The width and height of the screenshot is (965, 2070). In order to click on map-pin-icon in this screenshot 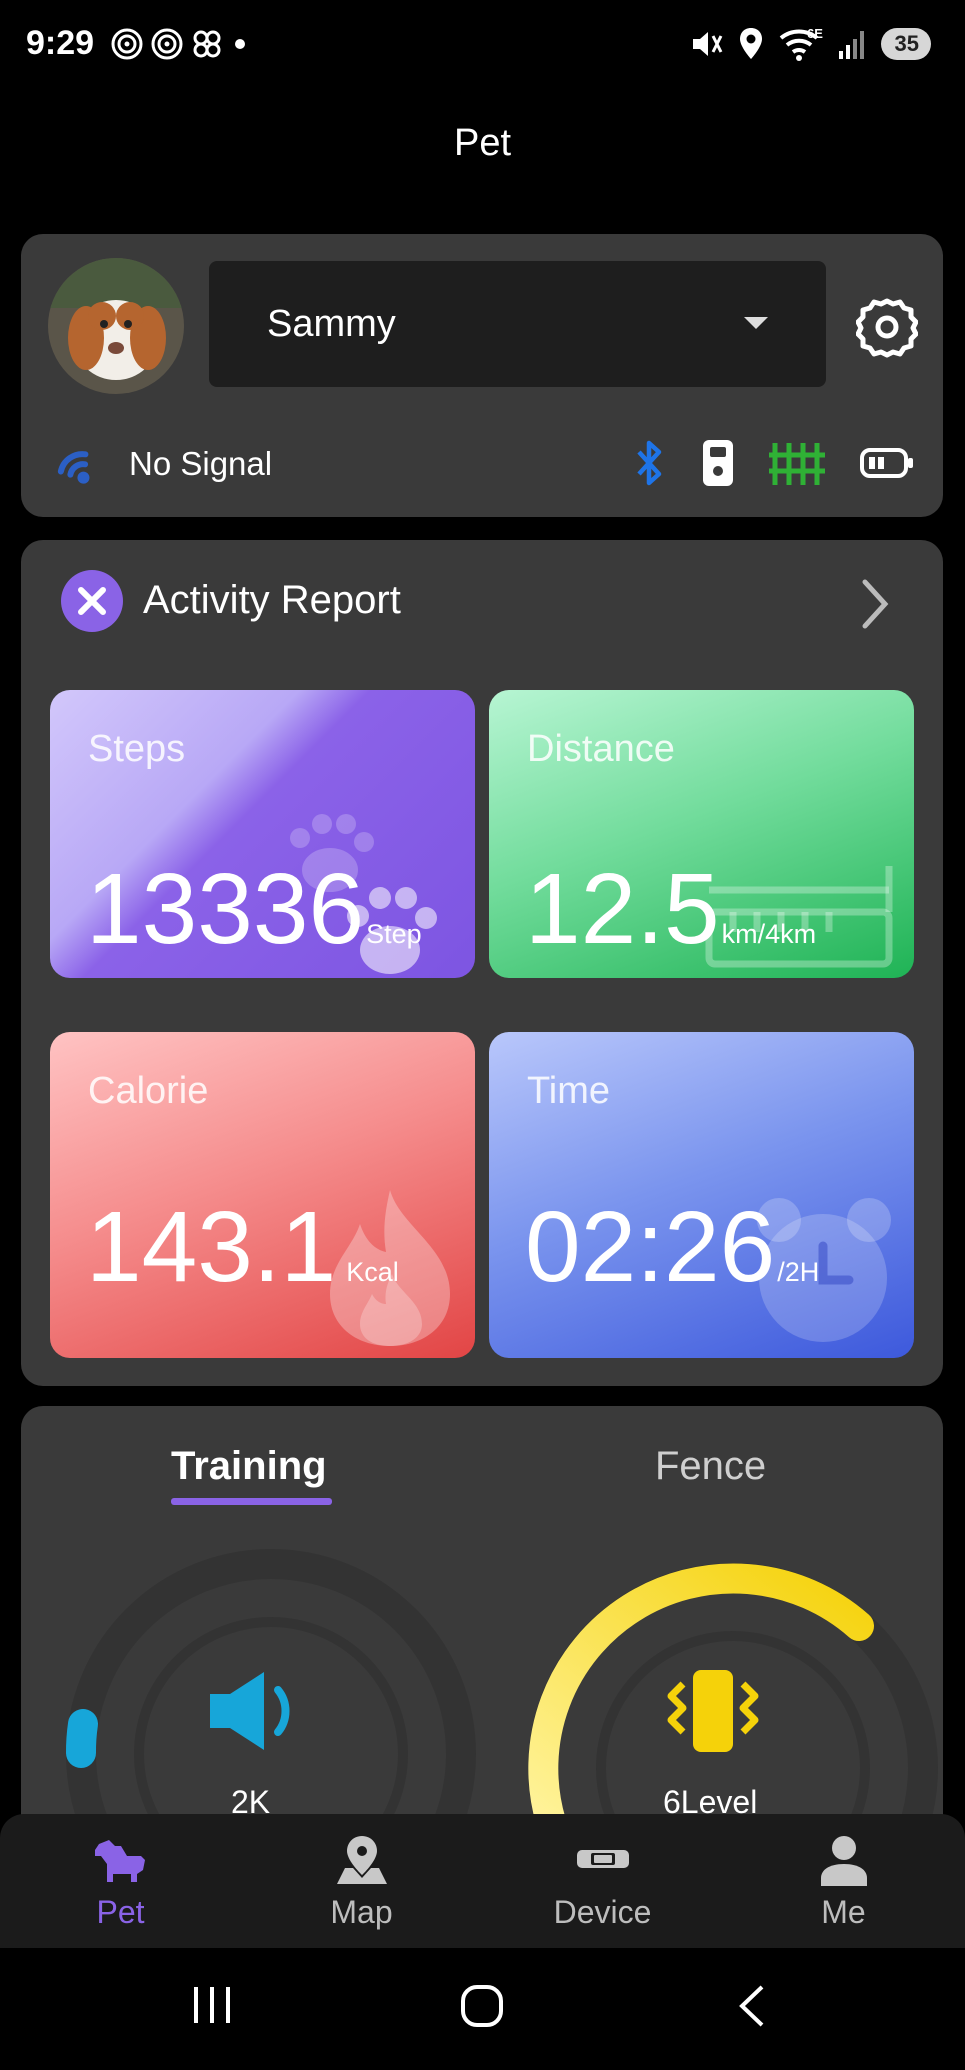, I will do `click(361, 1860)`.